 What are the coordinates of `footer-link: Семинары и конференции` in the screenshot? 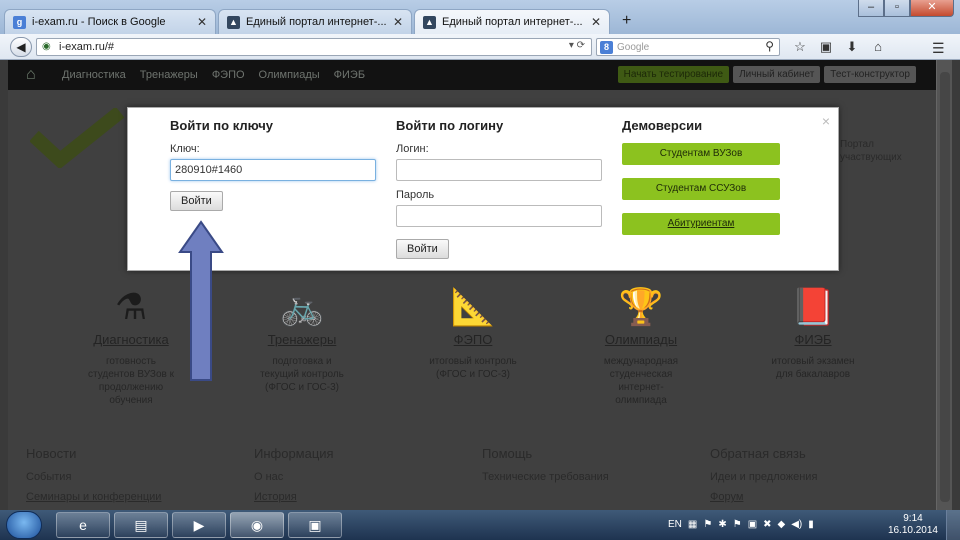 It's located at (126, 497).